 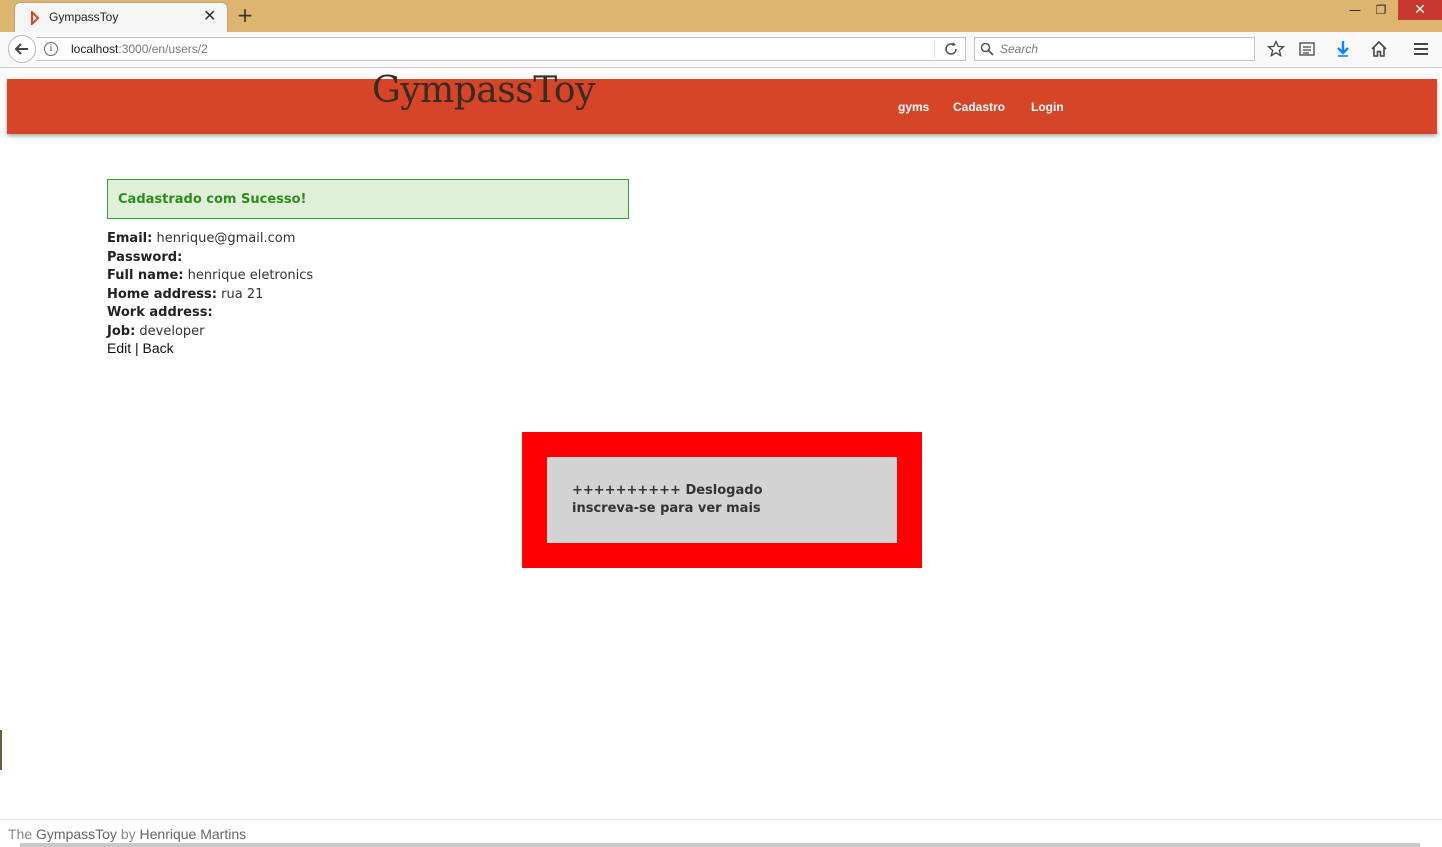 What do you see at coordinates (1421, 49) in the screenshot?
I see `menu-icon` at bounding box center [1421, 49].